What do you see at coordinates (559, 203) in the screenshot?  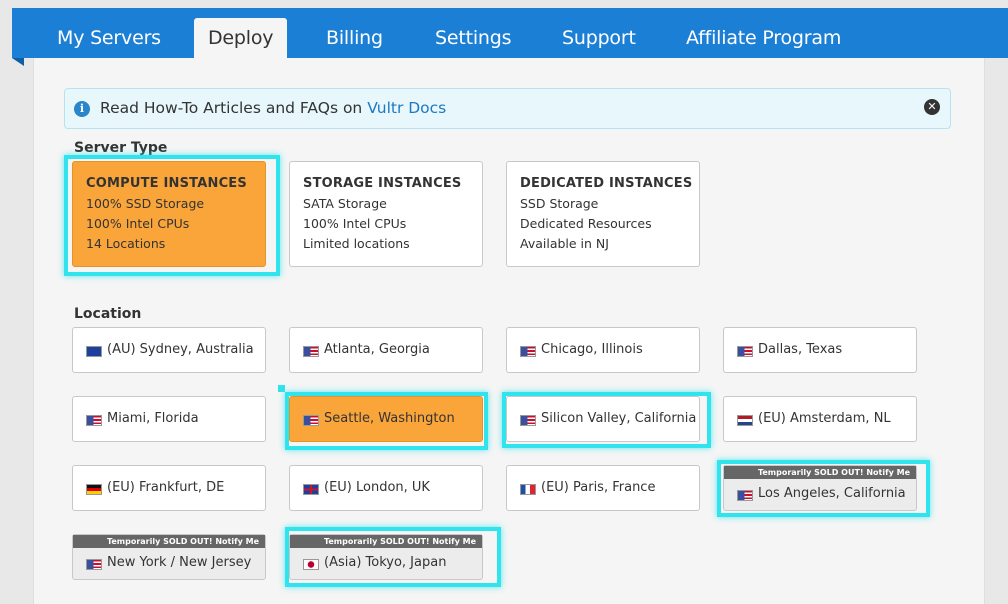 I see `card-line: SSD Storage` at bounding box center [559, 203].